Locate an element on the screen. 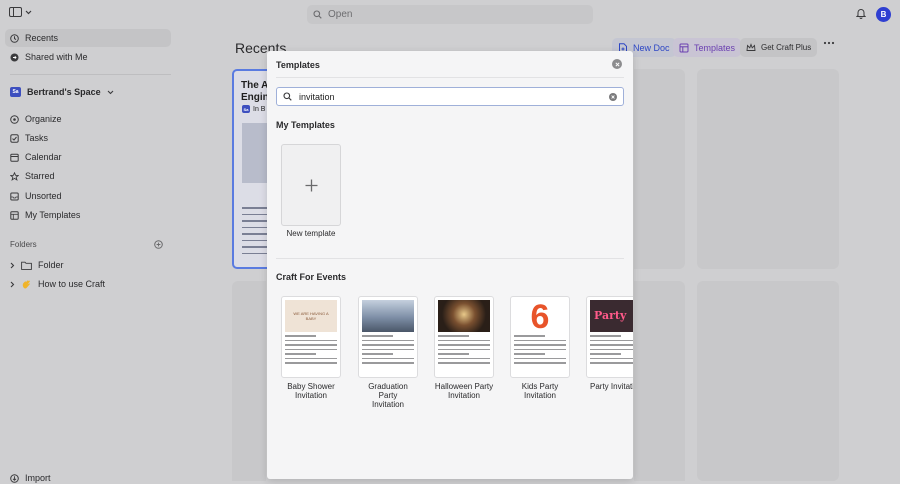  template-label: Party Invitation is located at coordinates (611, 386).